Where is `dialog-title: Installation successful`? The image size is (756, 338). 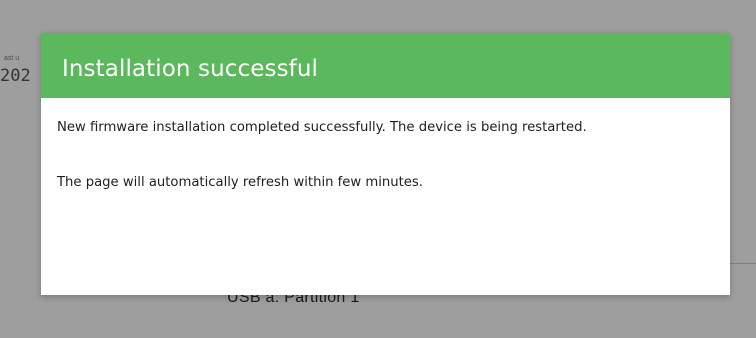
dialog-title: Installation successful is located at coordinates (190, 68).